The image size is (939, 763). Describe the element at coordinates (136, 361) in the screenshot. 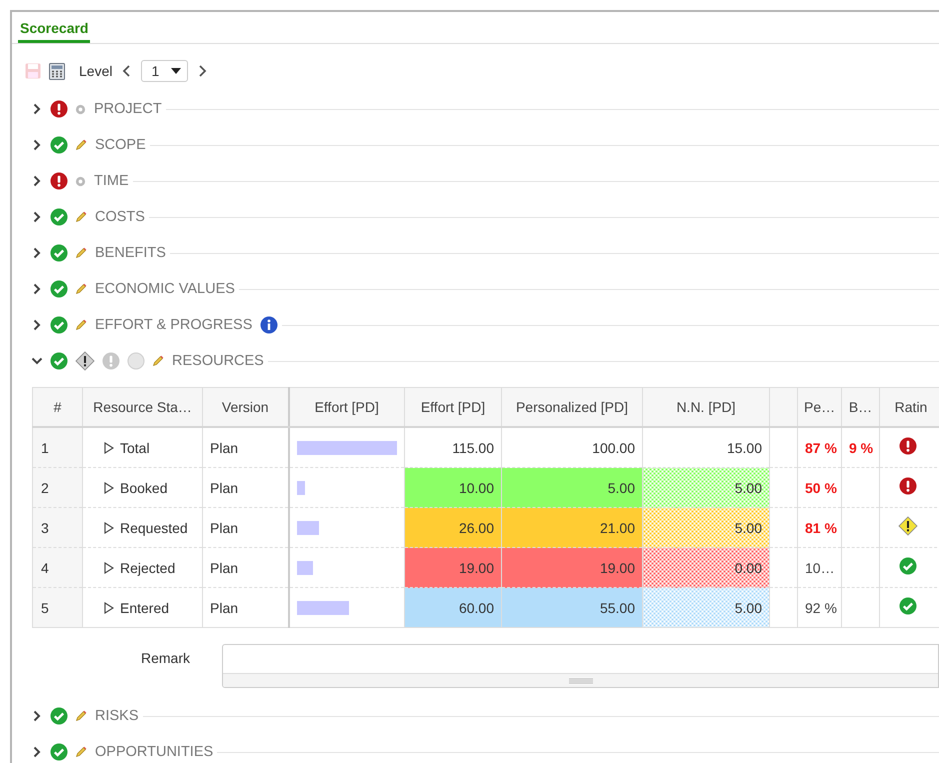

I see `circle-icon` at that location.